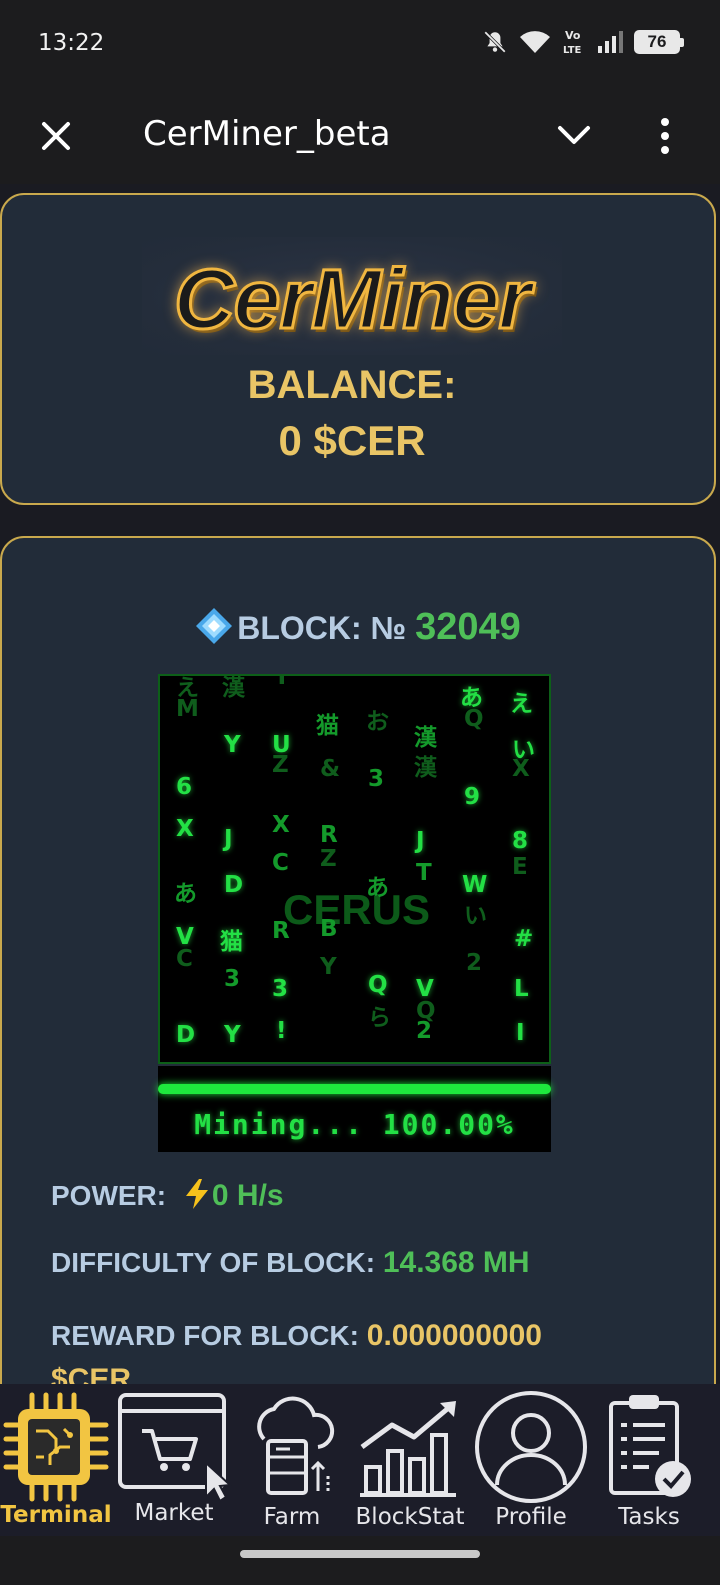  I want to click on app-title: CerMiner_beta, so click(267, 134).